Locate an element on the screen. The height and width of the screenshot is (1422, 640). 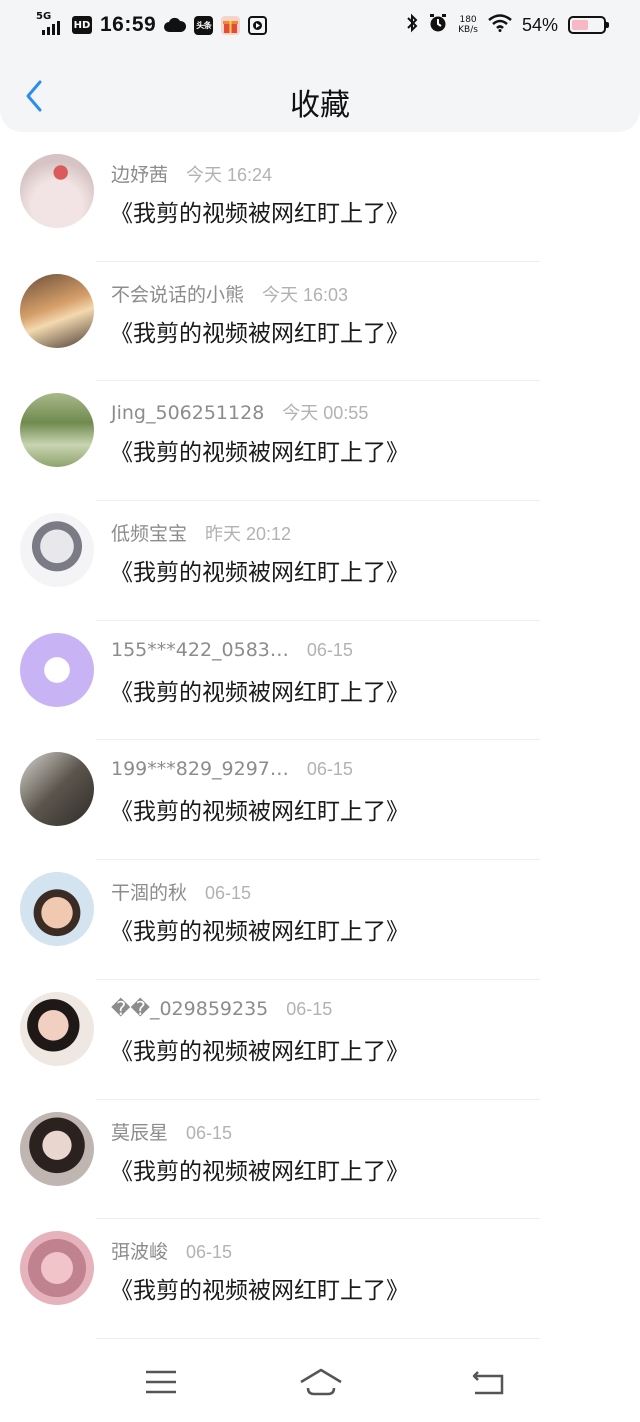
toutiao-icon: 头条 is located at coordinates (204, 25).